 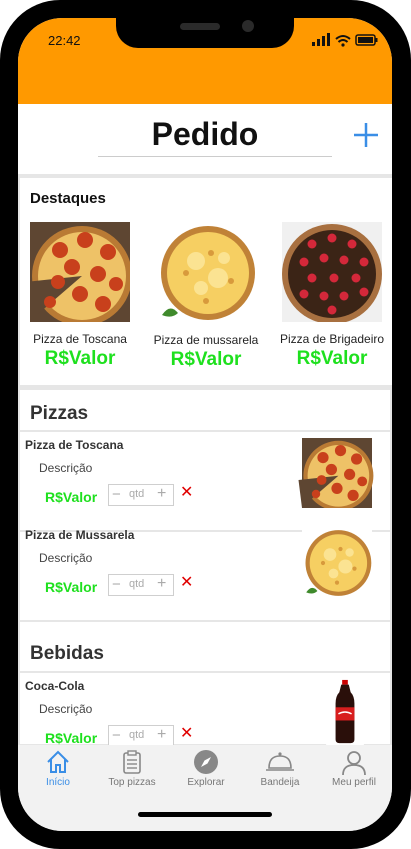 I want to click on signal-icon, so click(x=321, y=39).